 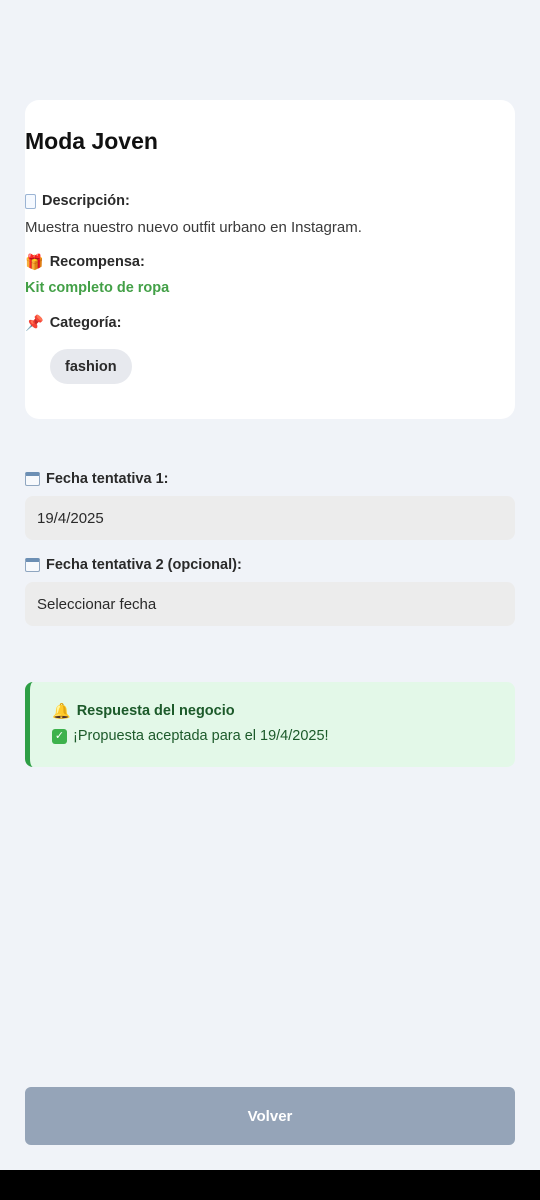 I want to click on category-chip: fashion, so click(x=91, y=366).